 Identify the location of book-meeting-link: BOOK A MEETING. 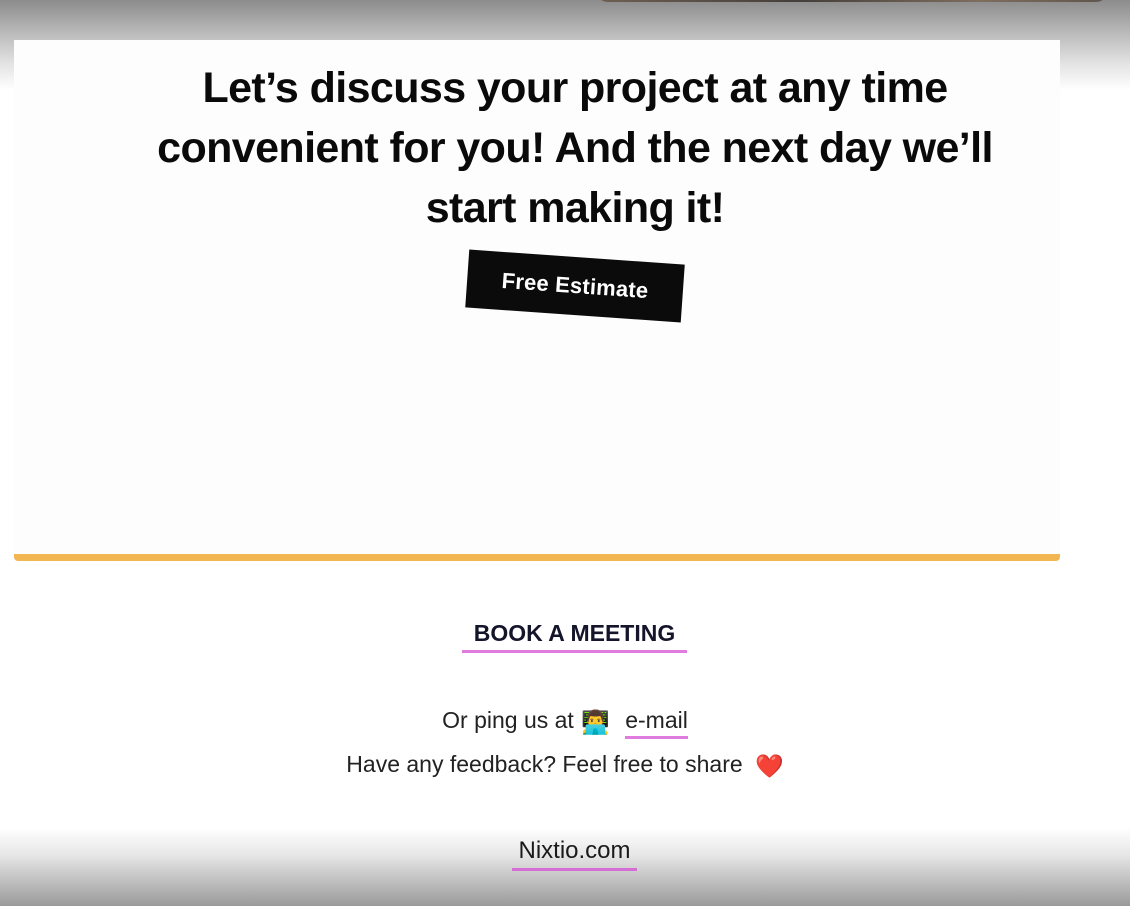
(574, 635).